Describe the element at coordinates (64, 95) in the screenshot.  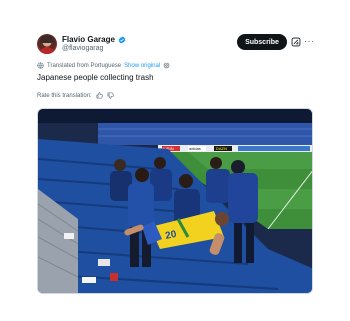
I see `rate-translation-prompt: Rate this translation:` at that location.